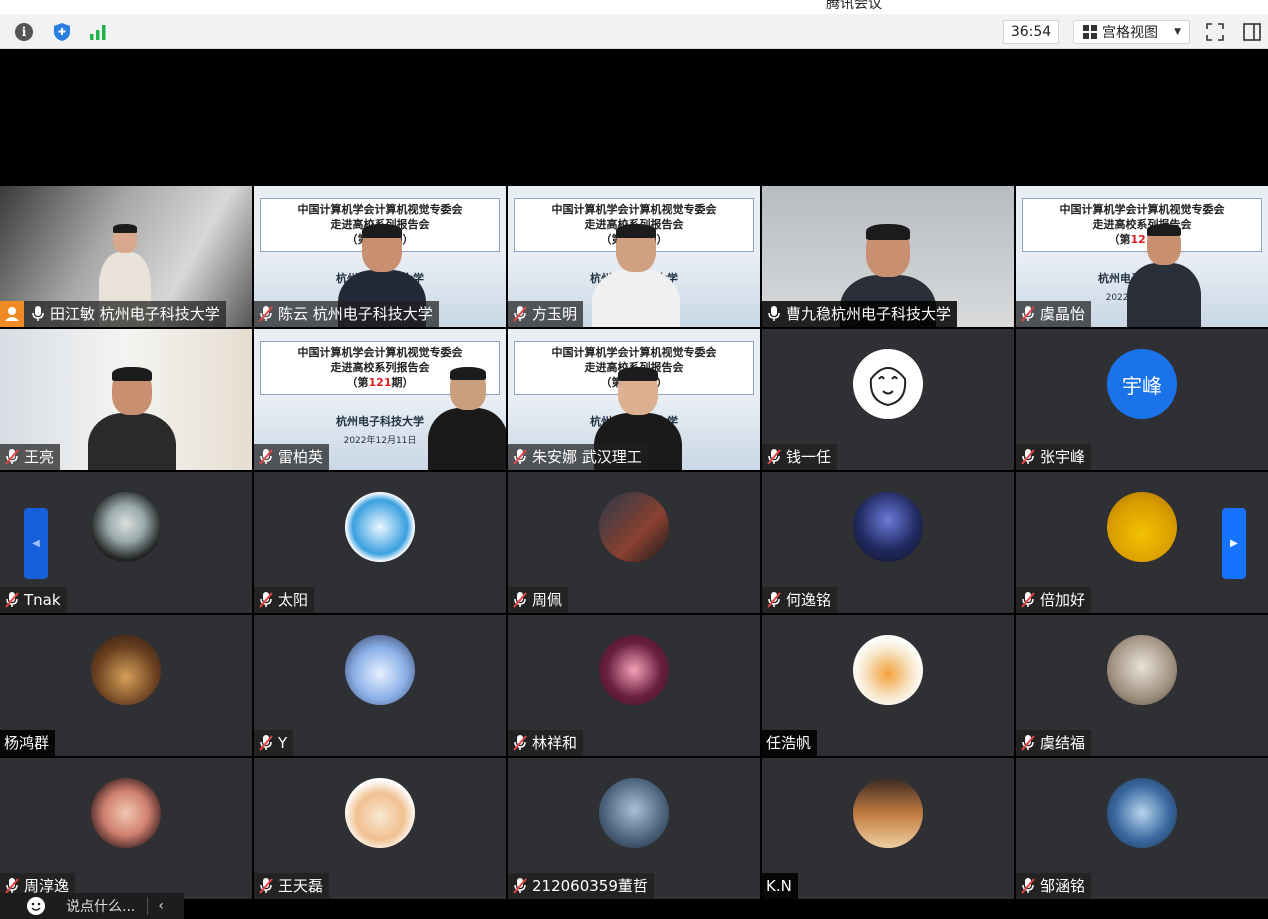 The width and height of the screenshot is (1268, 919). Describe the element at coordinates (546, 743) in the screenshot. I see `participant-name-label: 林祥和` at that location.